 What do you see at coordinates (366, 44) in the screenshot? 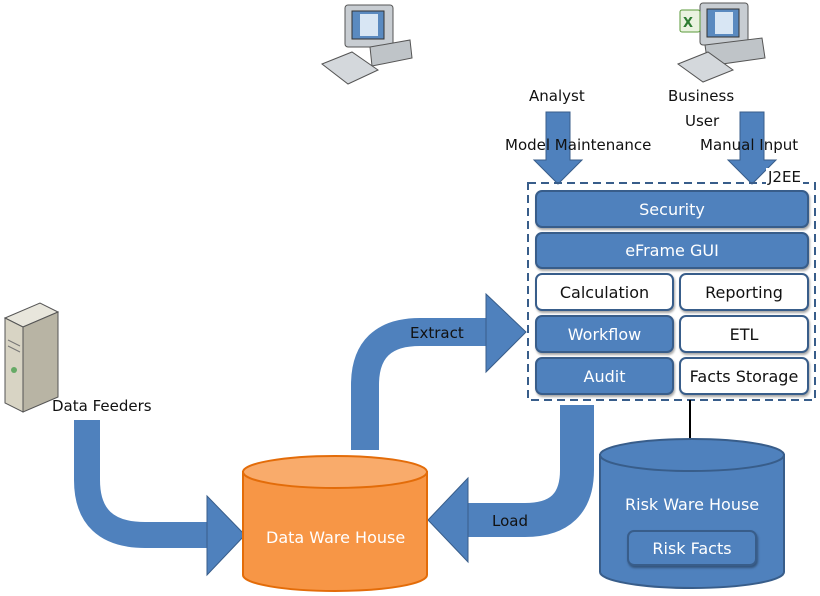
I see `analyst-computer-icon` at bounding box center [366, 44].